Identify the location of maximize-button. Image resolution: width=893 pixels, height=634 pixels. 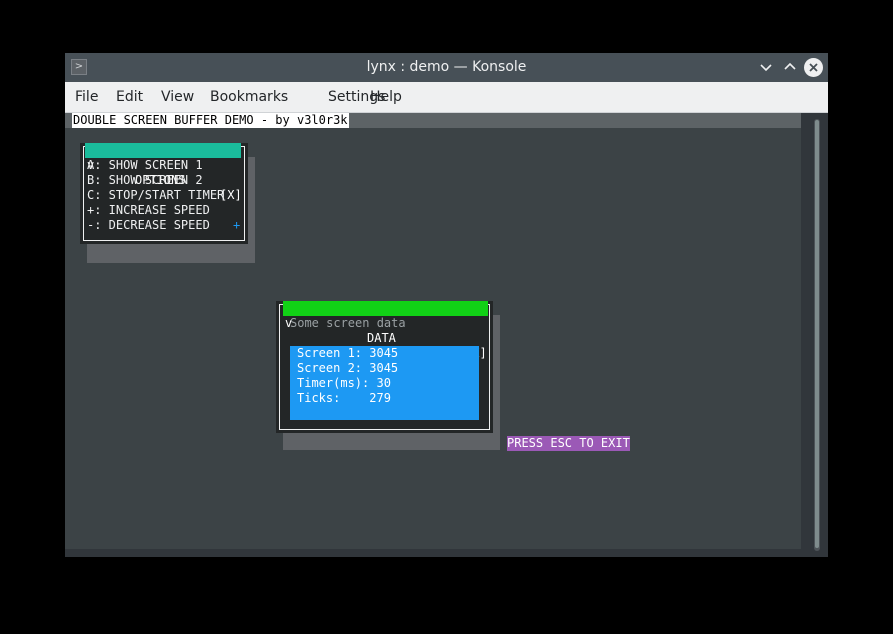
(790, 67).